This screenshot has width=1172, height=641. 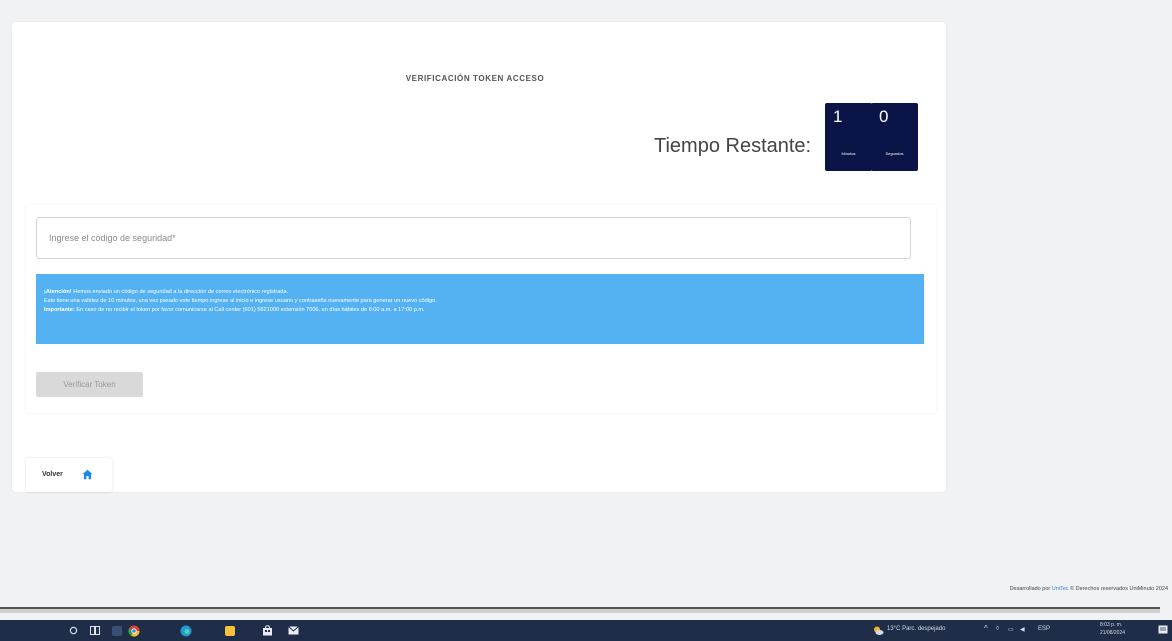 What do you see at coordinates (95, 630) in the screenshot?
I see `task-view-icon` at bounding box center [95, 630].